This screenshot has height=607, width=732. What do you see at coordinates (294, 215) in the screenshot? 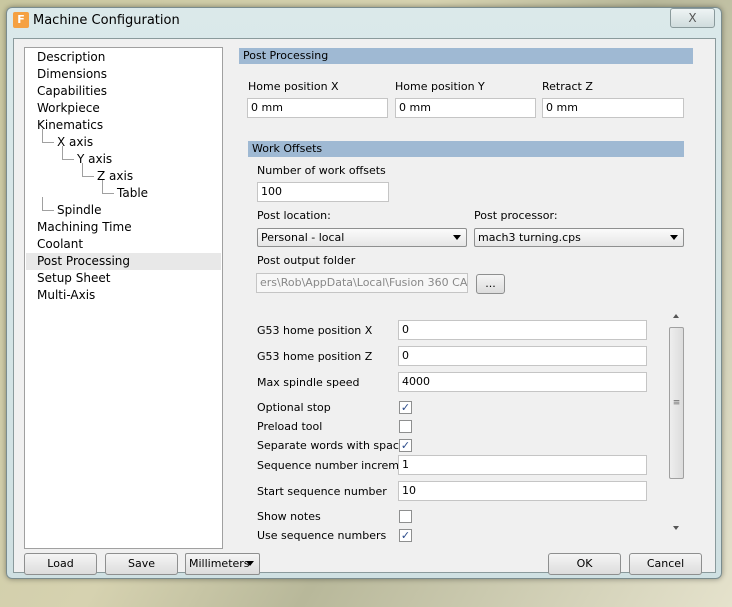
I see `post-location-label: Post location:` at bounding box center [294, 215].